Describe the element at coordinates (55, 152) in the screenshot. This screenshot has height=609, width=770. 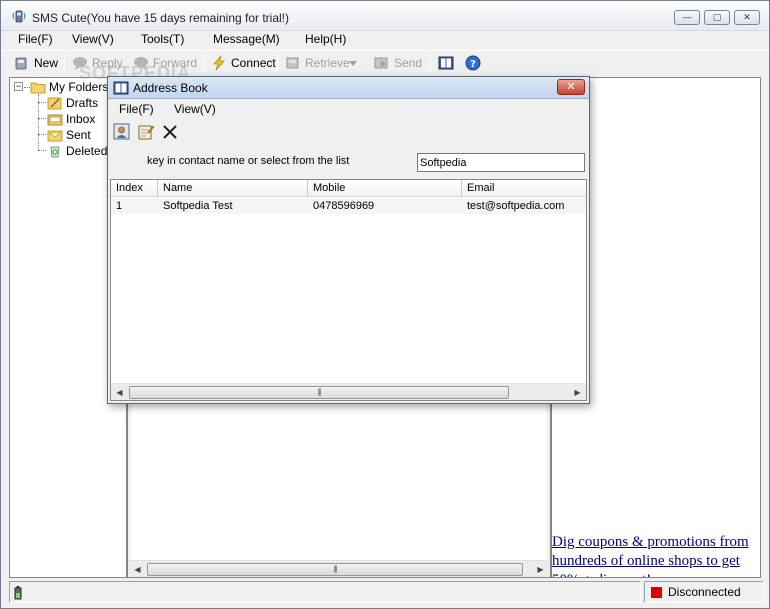
I see `recycle-bin-icon` at that location.